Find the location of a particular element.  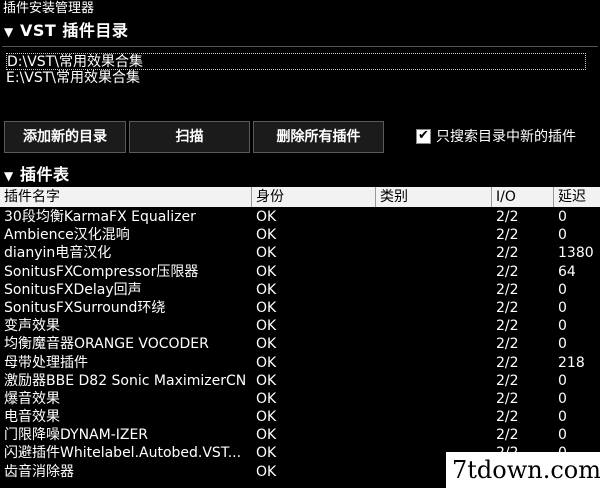

path-list: D:\VST\常用效果合集 E:\VST\常用效果合集 is located at coordinates (298, 70).